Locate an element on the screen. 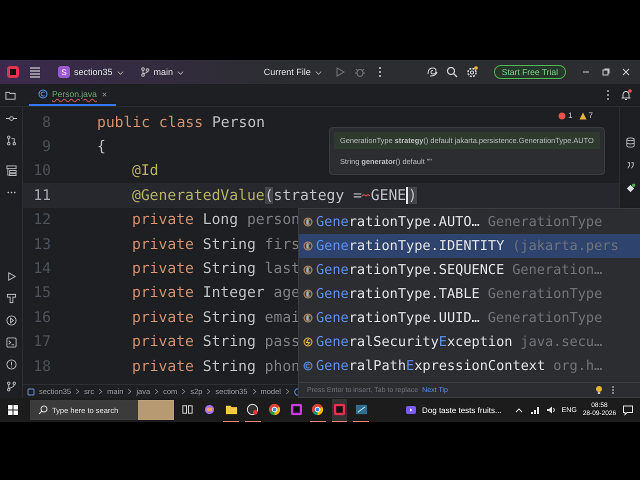 The height and width of the screenshot is (480, 640). photo-placeholder is located at coordinates (156, 410).